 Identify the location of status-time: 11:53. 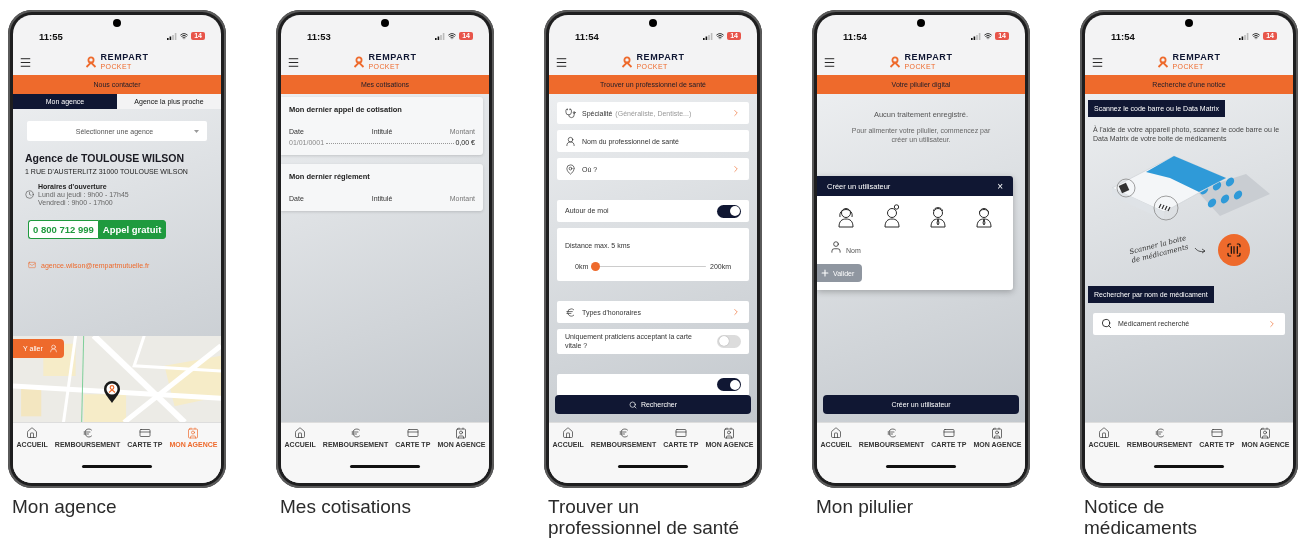
(319, 36).